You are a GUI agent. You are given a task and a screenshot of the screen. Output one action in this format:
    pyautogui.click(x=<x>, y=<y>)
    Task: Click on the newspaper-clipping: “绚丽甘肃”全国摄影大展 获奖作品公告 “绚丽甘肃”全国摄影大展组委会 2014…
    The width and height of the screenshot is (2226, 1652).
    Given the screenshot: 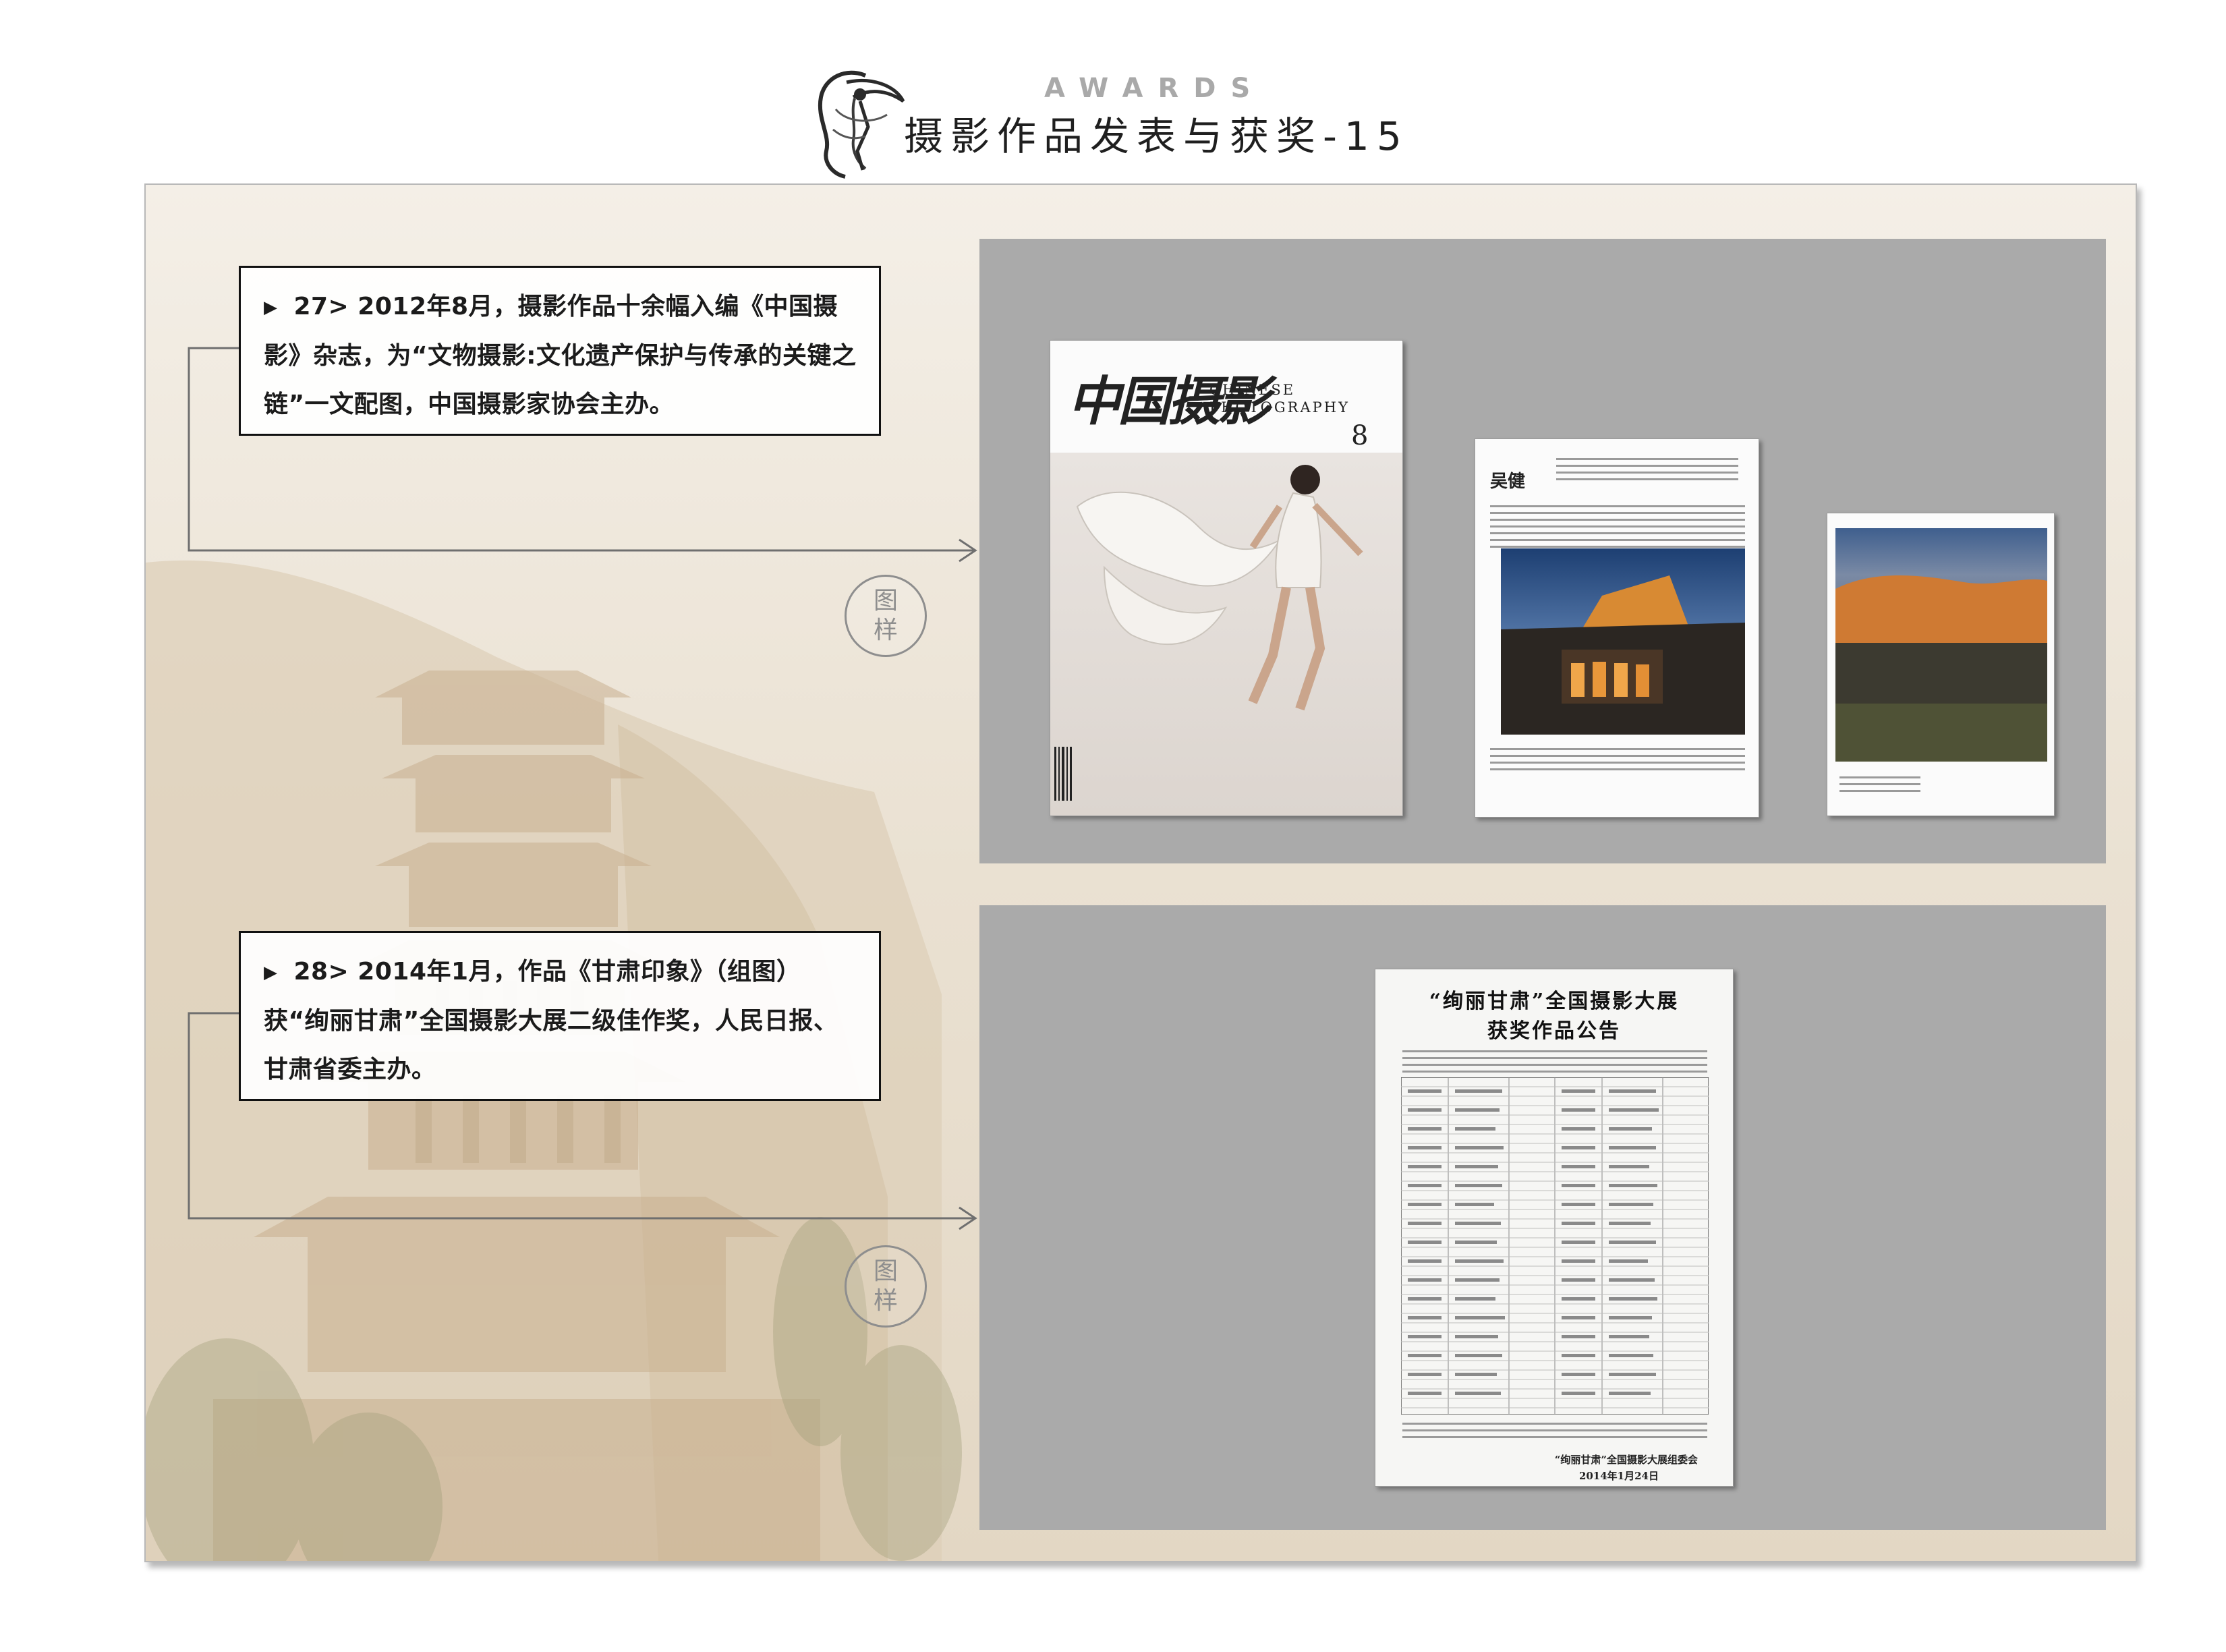 What is the action you would take?
    pyautogui.click(x=1554, y=1228)
    